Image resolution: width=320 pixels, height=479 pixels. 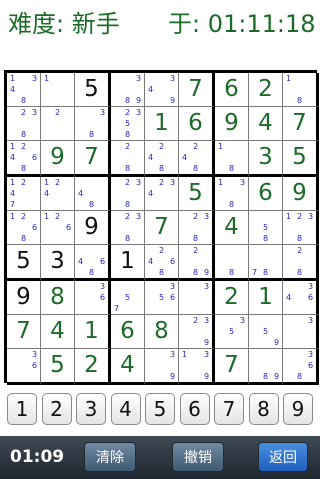 I want to click on sudoku-cell: 123 8, so click(x=301, y=228).